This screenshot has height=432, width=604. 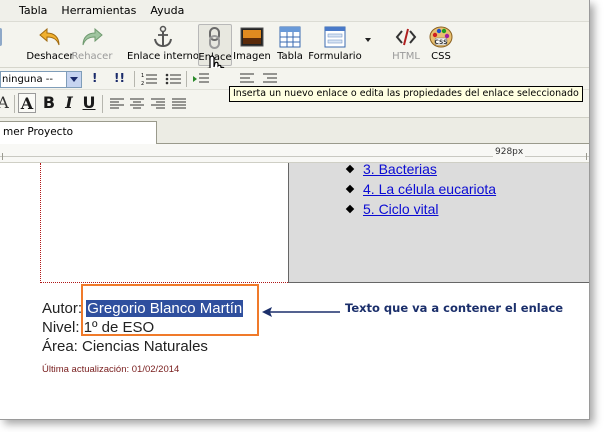 I want to click on bullet-list-icon, so click(x=173, y=79).